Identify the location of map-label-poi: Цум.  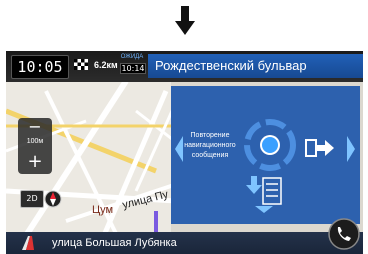
(103, 210).